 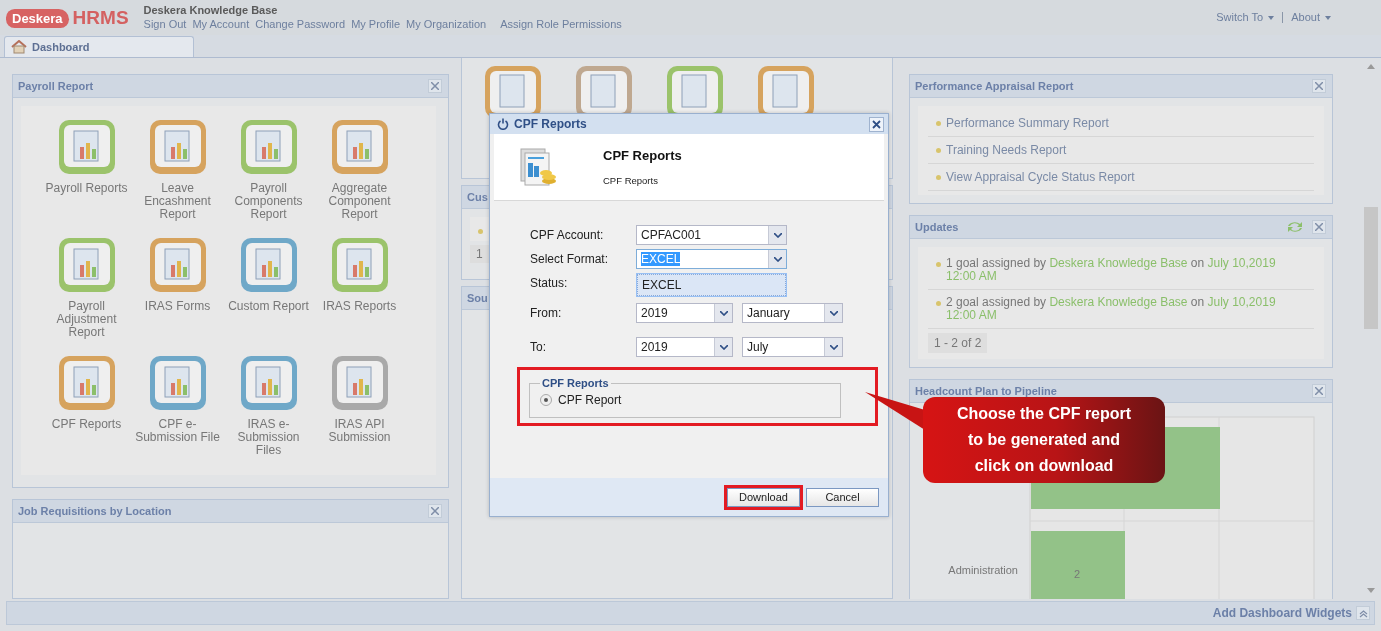 What do you see at coordinates (376, 24) in the screenshot?
I see `header-link: My Profile` at bounding box center [376, 24].